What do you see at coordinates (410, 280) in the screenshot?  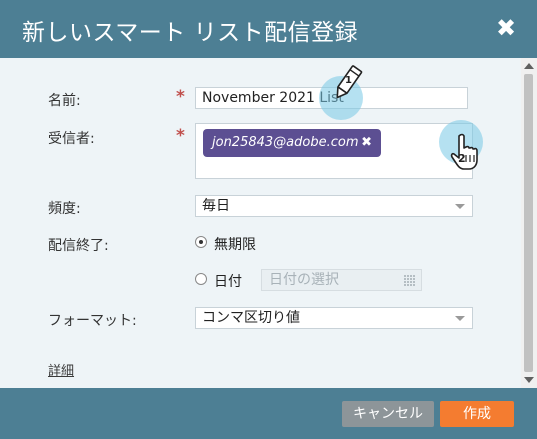 I see `calendar-icon` at bounding box center [410, 280].